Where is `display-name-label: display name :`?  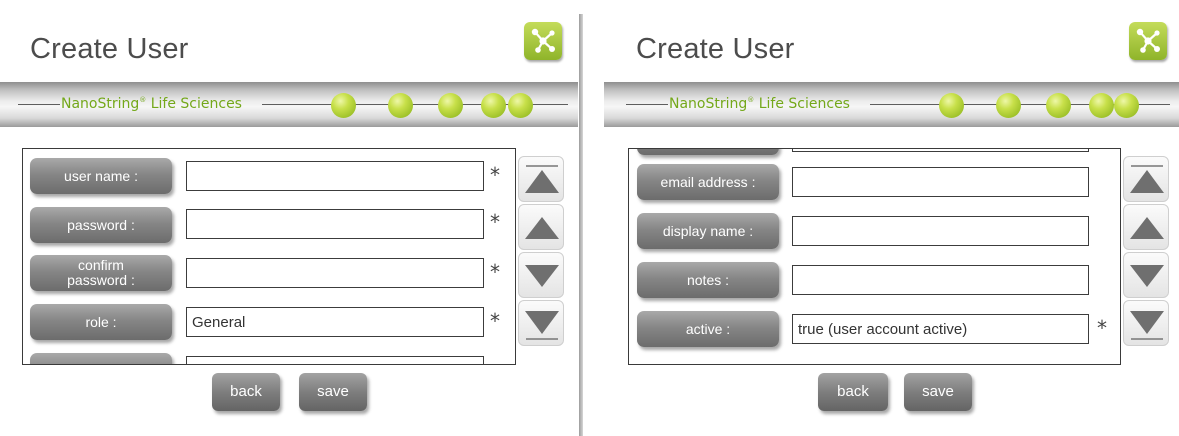 display-name-label: display name : is located at coordinates (708, 231).